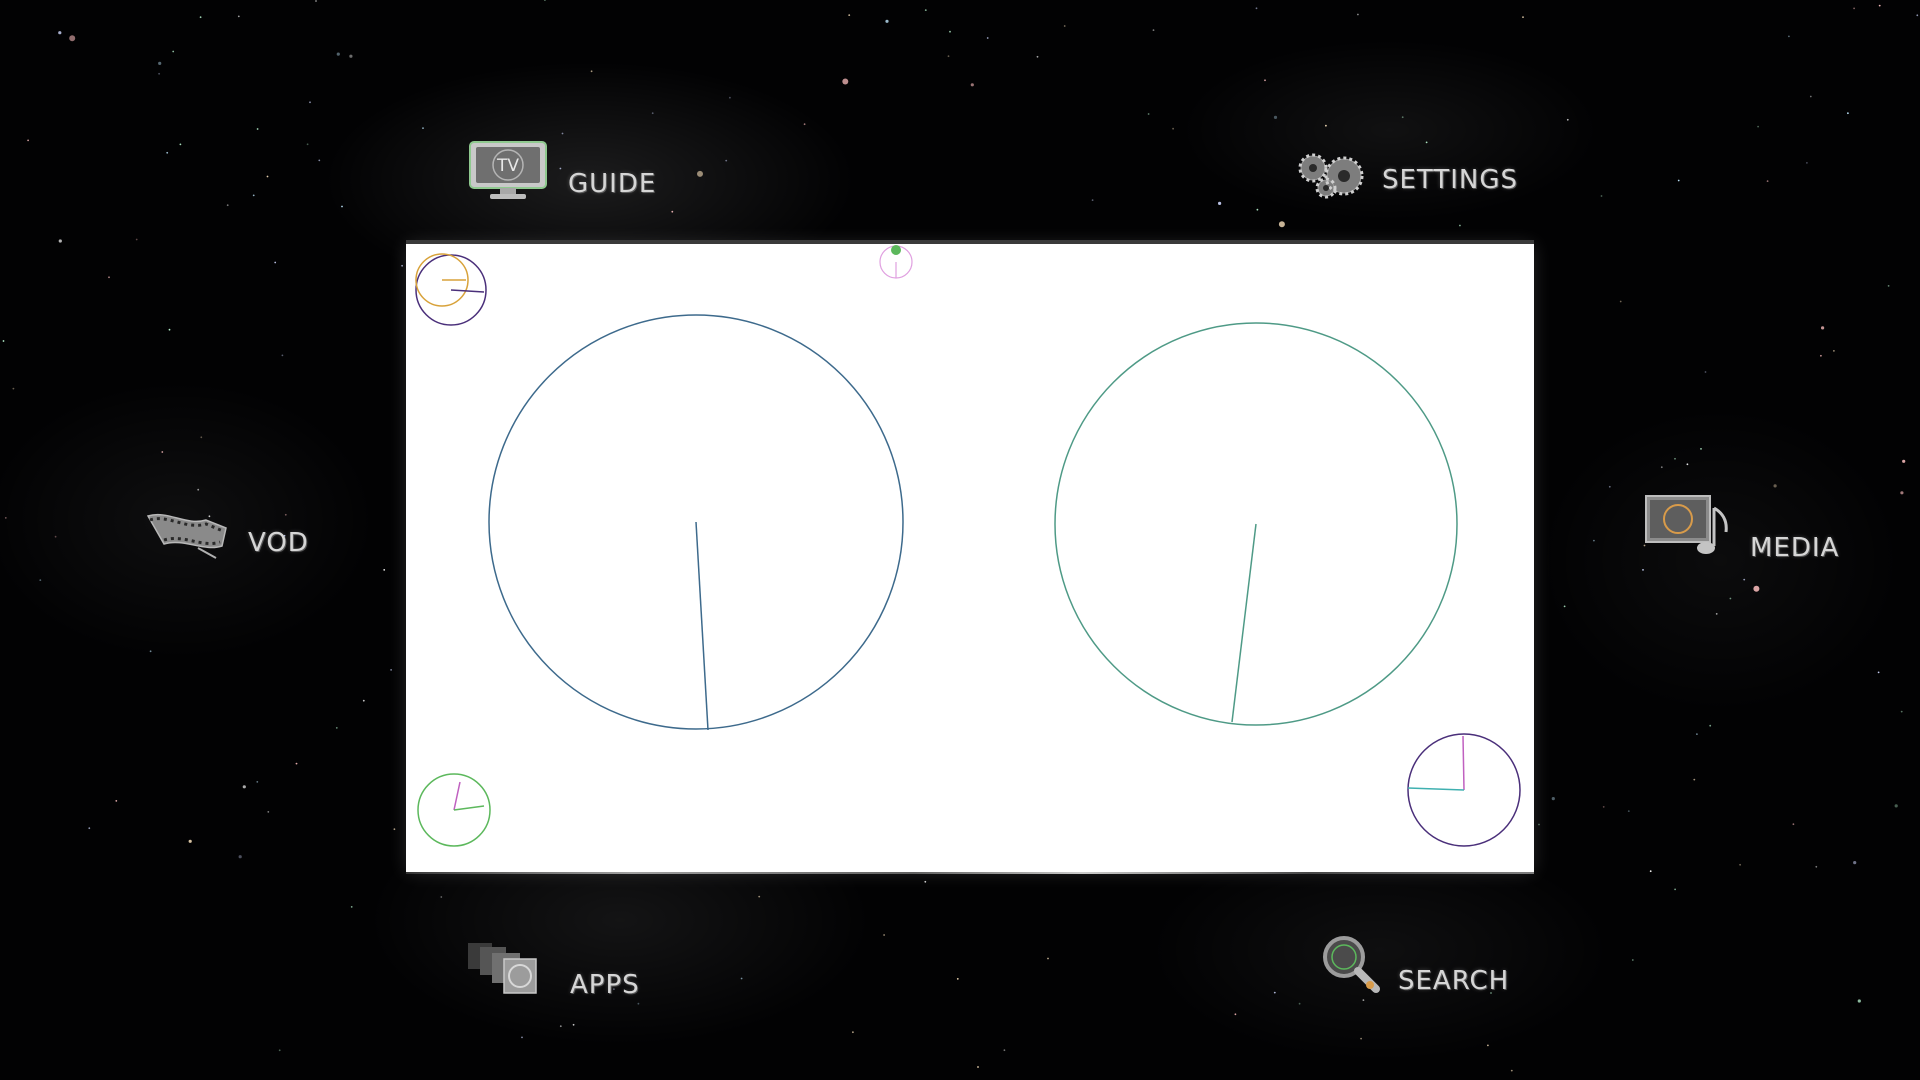 Image resolution: width=1920 pixels, height=1080 pixels. I want to click on menu-item-search: SEARCH, so click(1414, 964).